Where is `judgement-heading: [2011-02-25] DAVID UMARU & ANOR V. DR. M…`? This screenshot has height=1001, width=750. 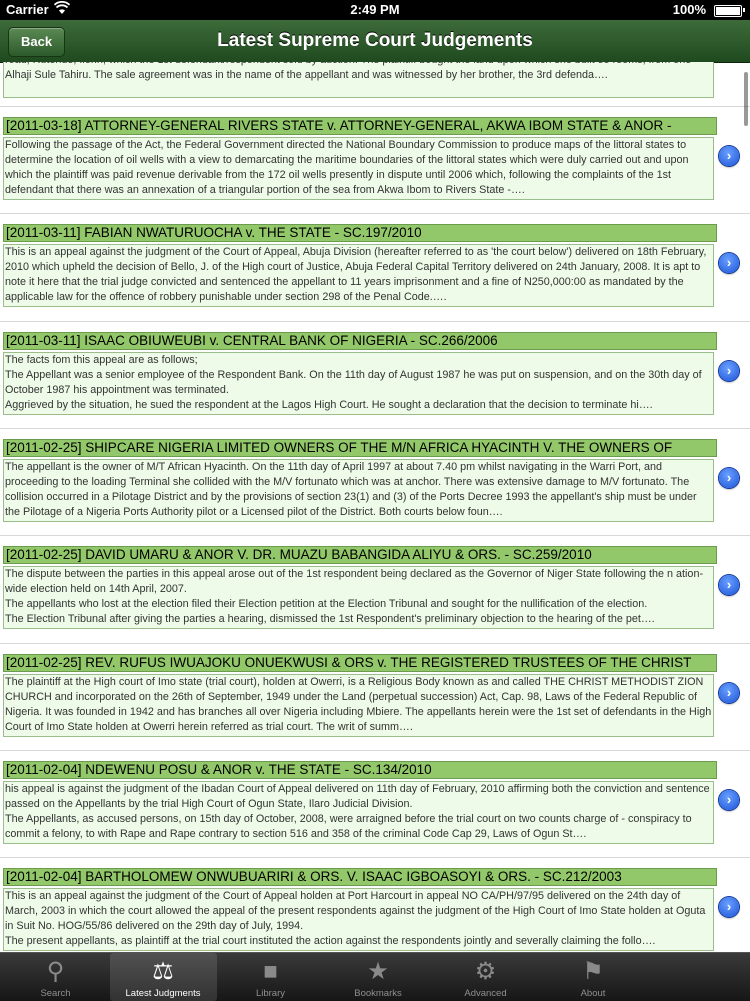
judgement-heading: [2011-02-25] DAVID UMARU & ANOR V. DR. M… is located at coordinates (360, 555).